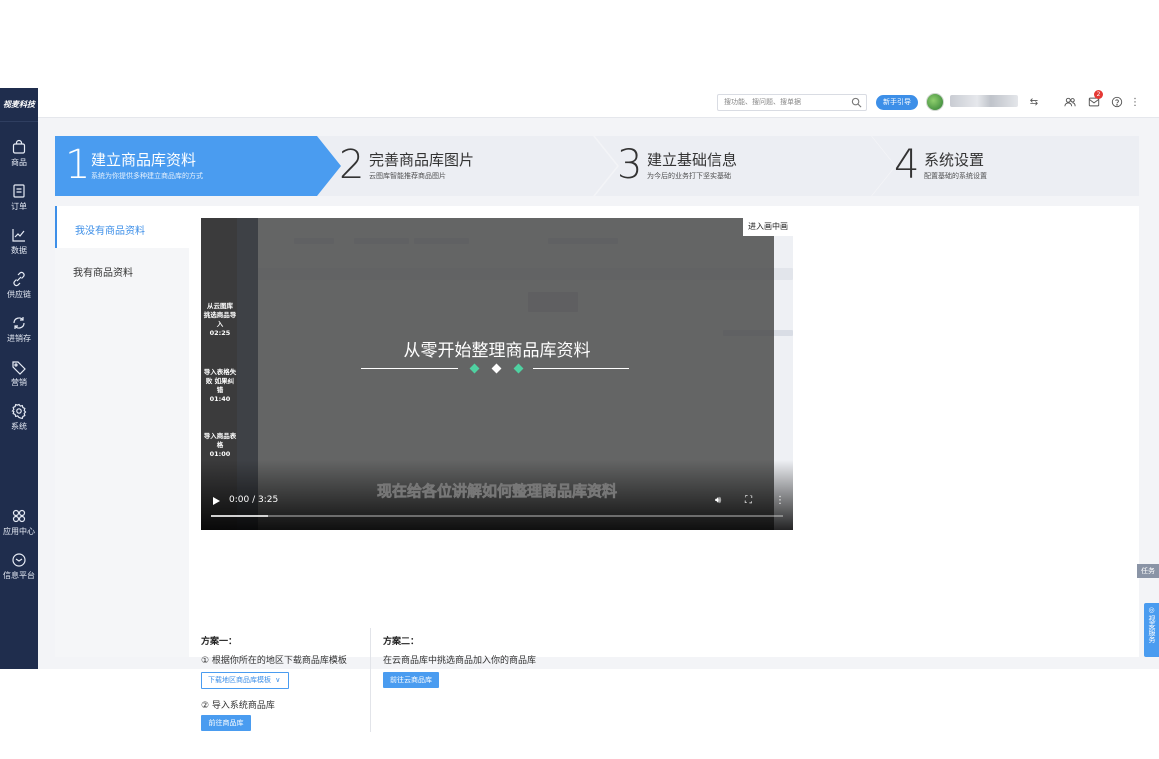 Image resolution: width=1159 pixels, height=759 pixels. Describe the element at coordinates (220, 454) in the screenshot. I see `chapter-time: 01:00` at that location.